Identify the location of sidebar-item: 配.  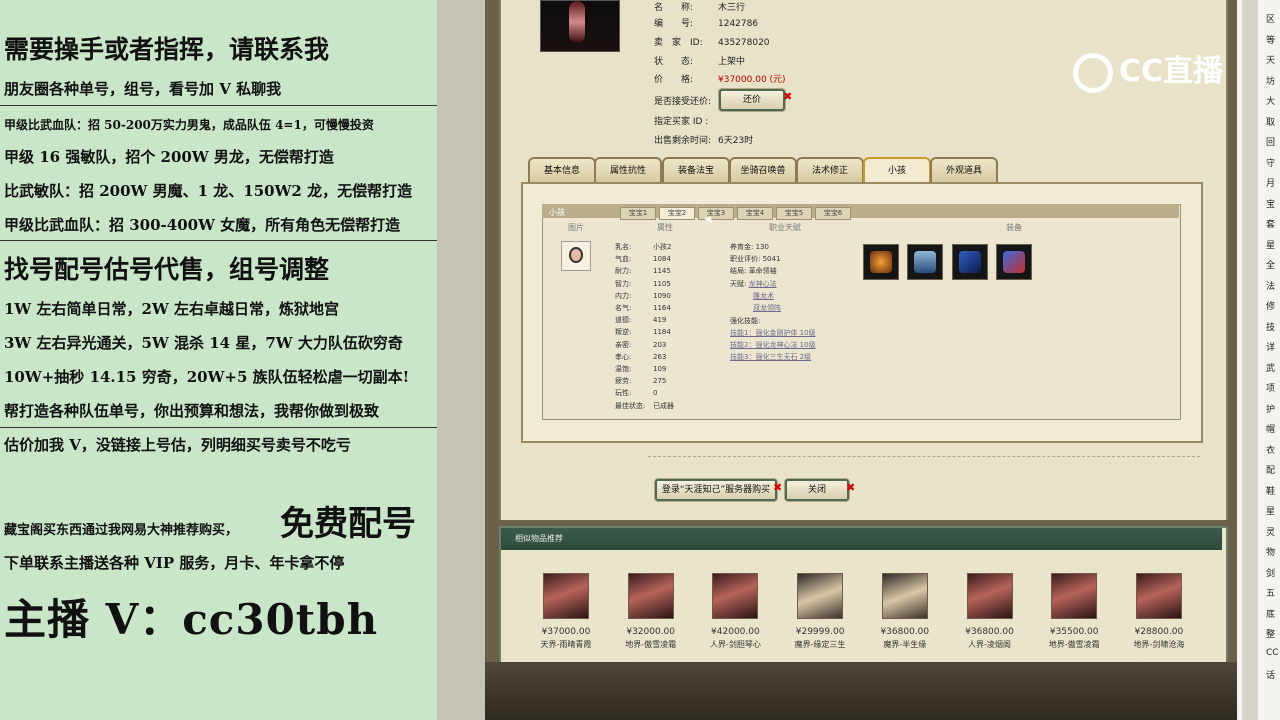
(1273, 469).